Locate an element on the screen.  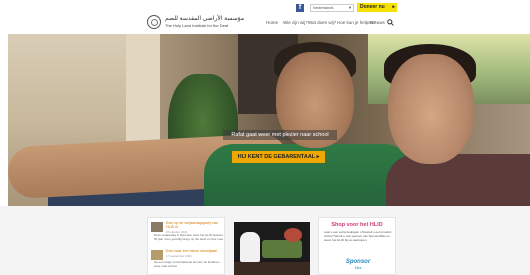
logo-english-text: The Holy Land Institute for the Deaf is located at coordinates (197, 25).